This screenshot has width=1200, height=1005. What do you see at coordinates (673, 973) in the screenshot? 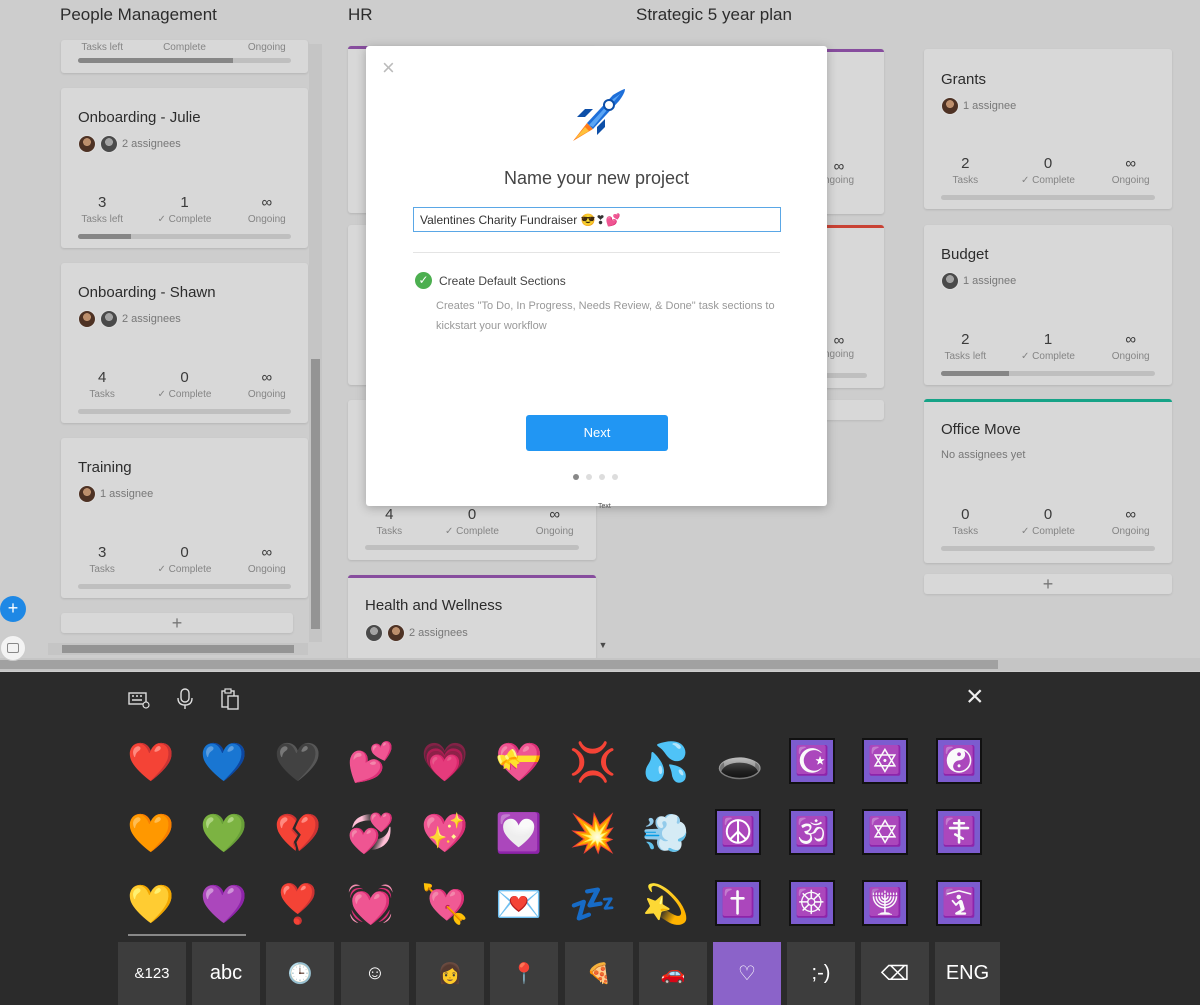
I see `travel-tab-icon: 🚗` at bounding box center [673, 973].